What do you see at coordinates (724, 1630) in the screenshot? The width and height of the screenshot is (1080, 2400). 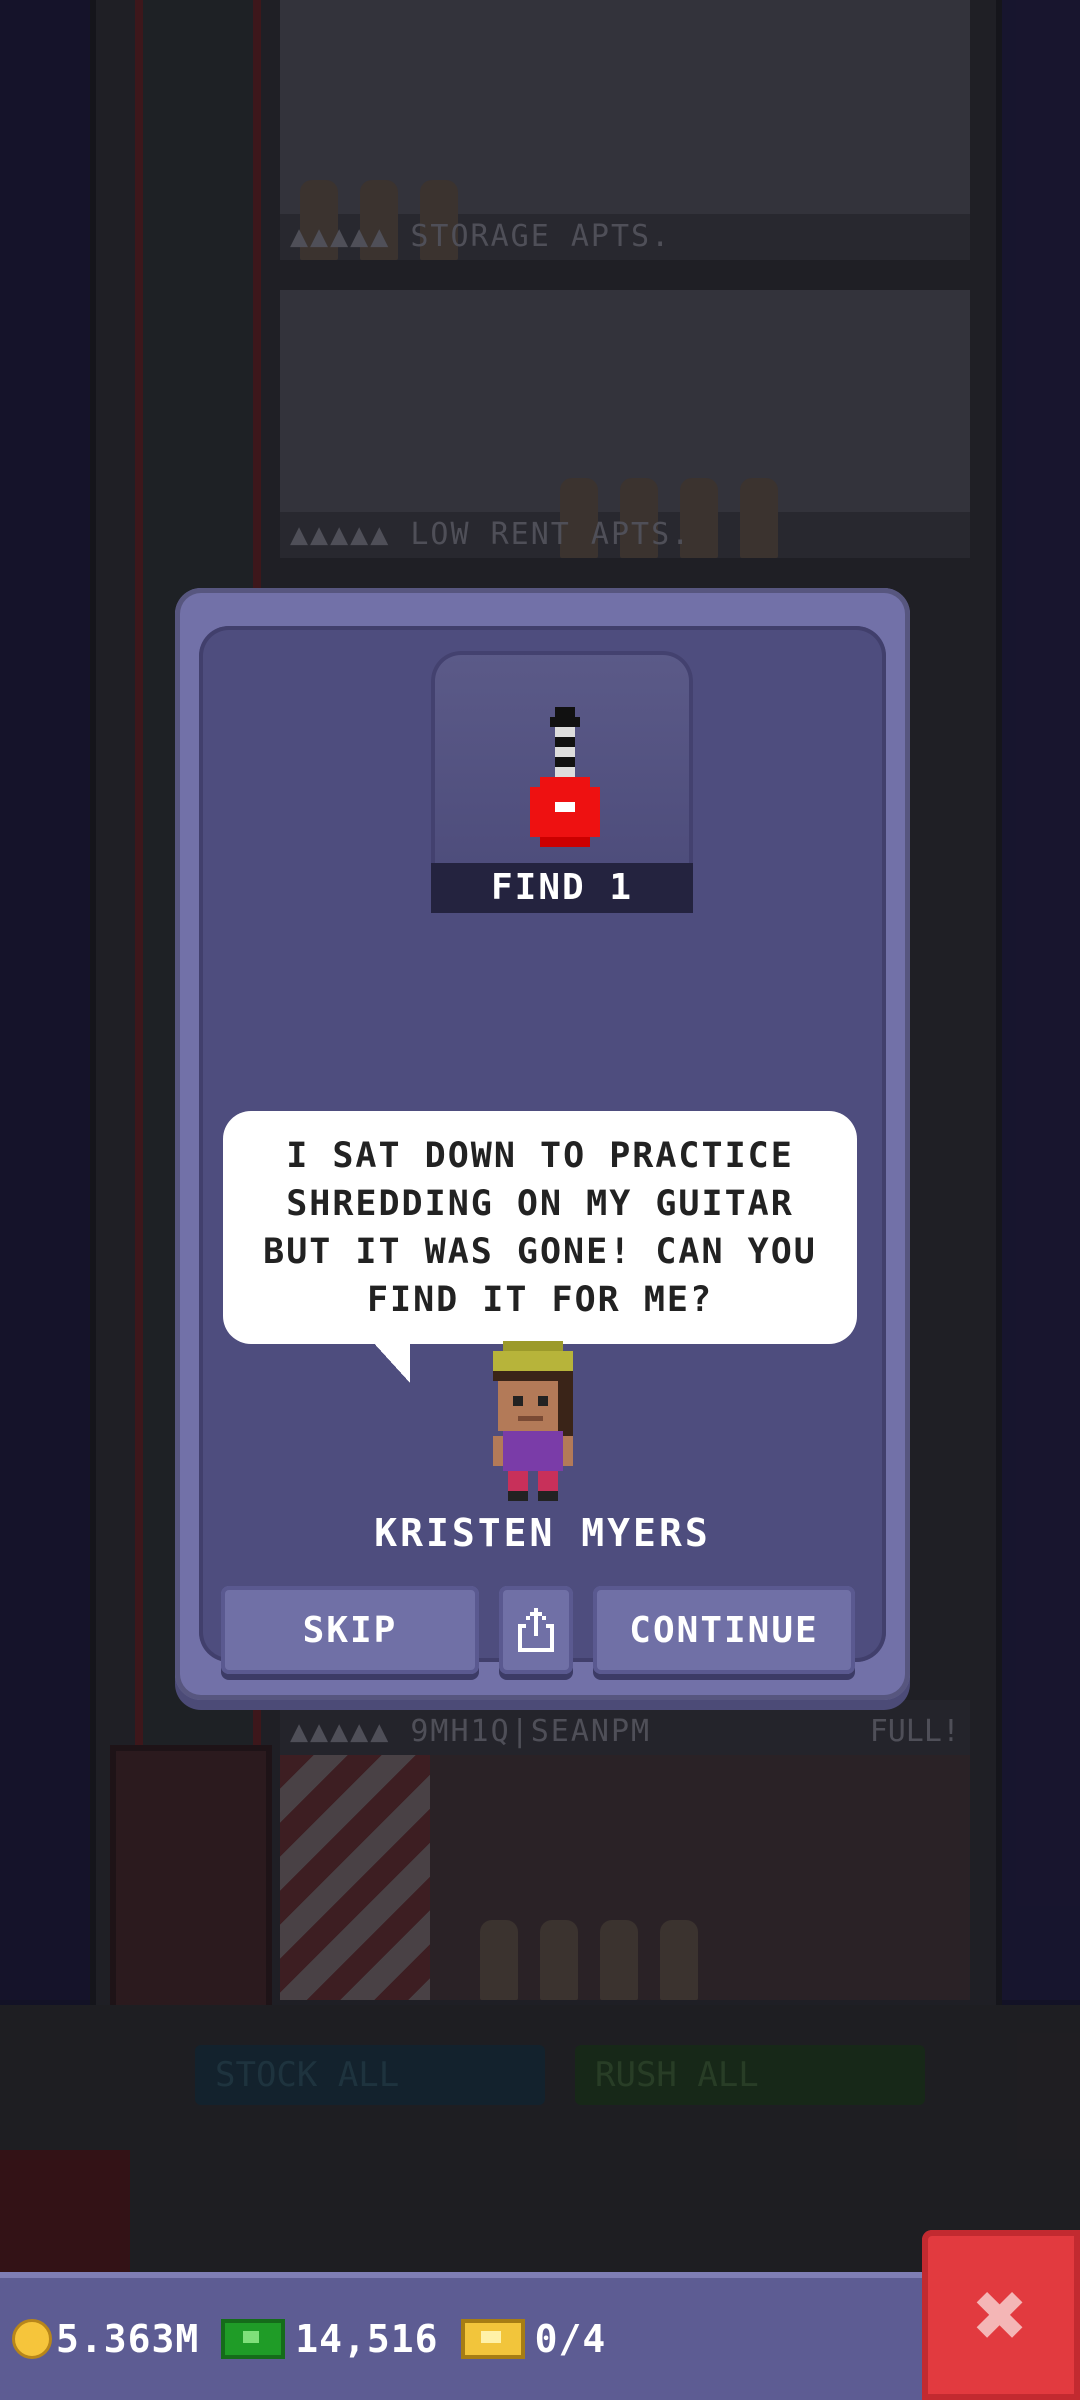 I see `continue-button: CONTINUE` at bounding box center [724, 1630].